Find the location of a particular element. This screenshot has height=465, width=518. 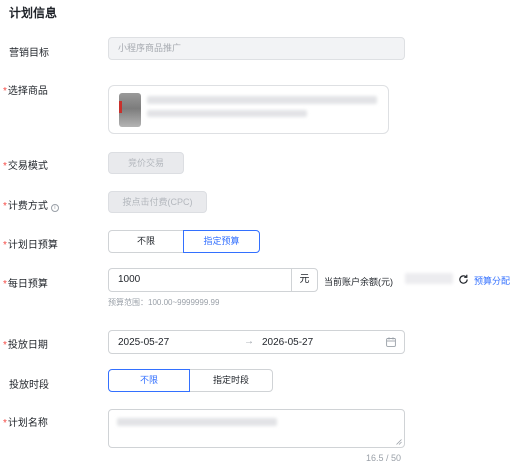

product-label: *选择商品 is located at coordinates (25, 89).